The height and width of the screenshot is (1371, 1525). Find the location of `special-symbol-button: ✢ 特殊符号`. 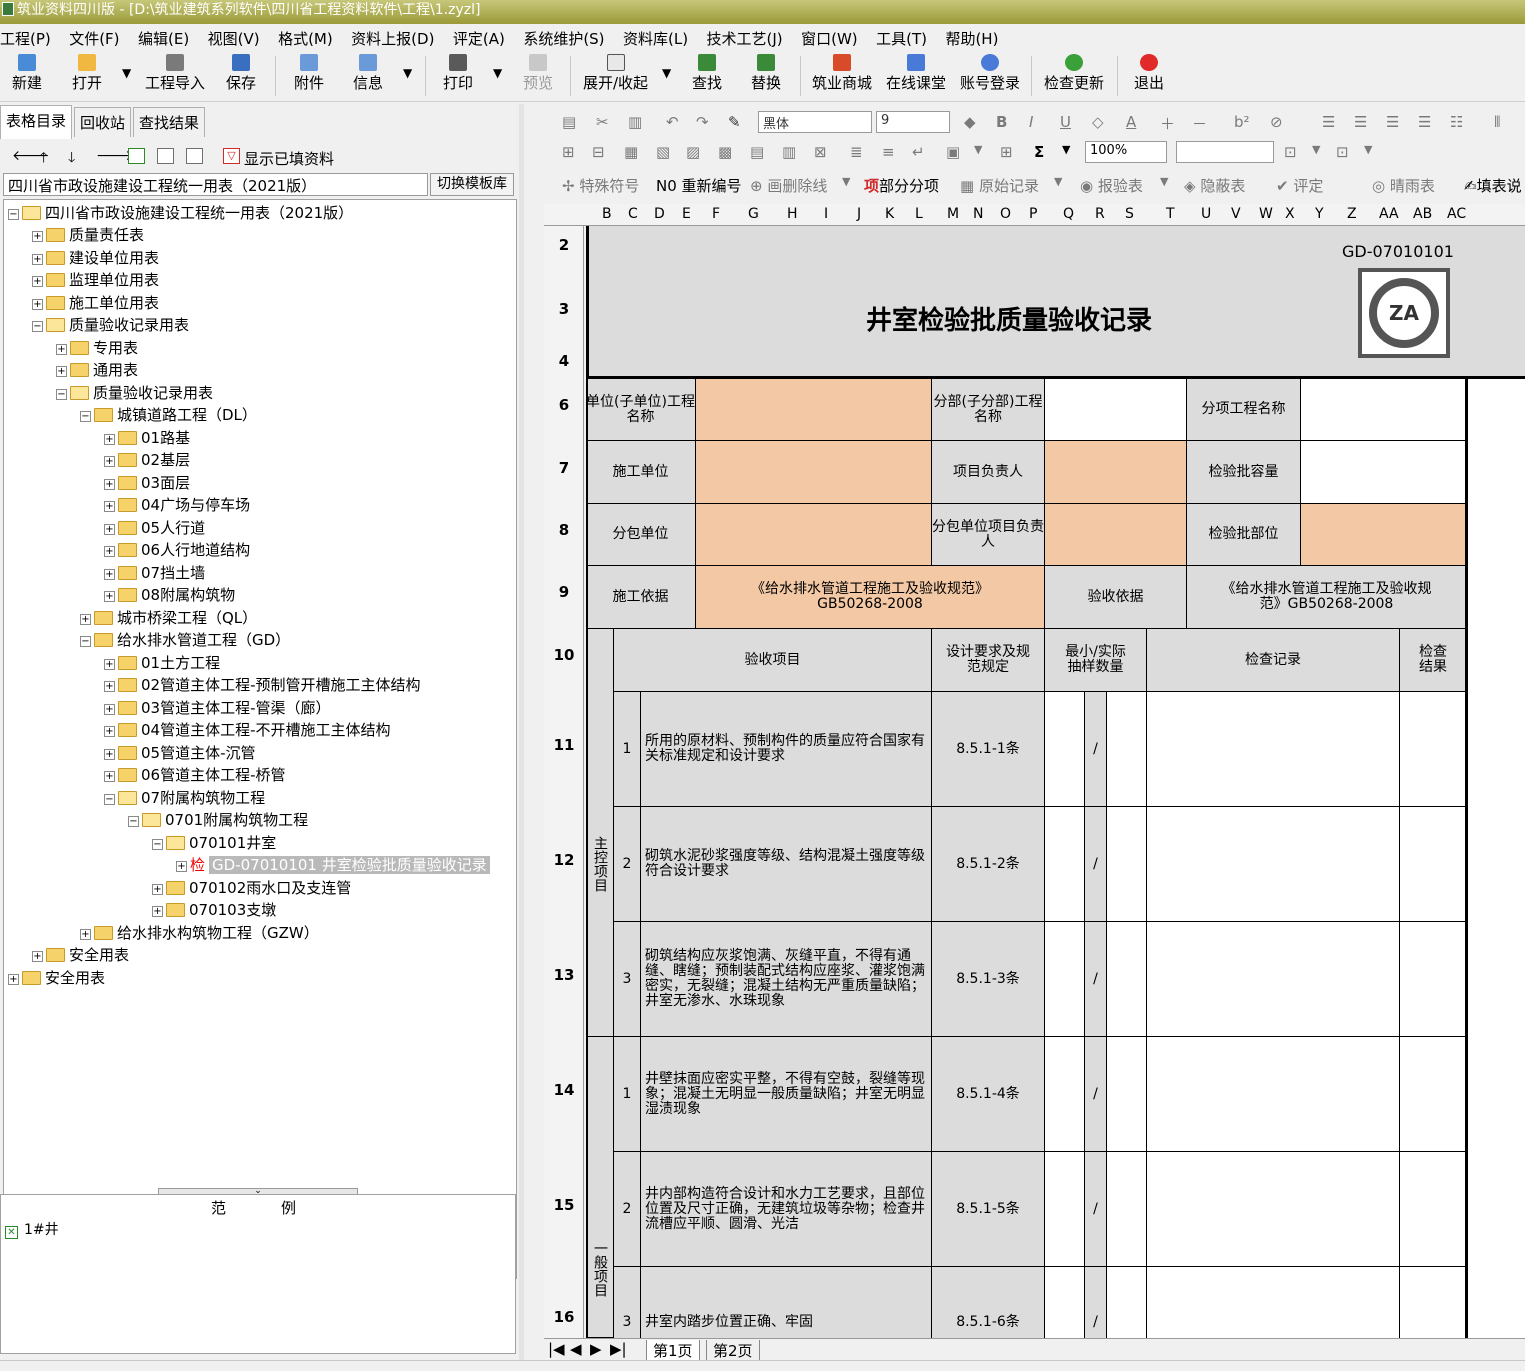

special-symbol-button: ✢ 特殊符号 is located at coordinates (600, 185).